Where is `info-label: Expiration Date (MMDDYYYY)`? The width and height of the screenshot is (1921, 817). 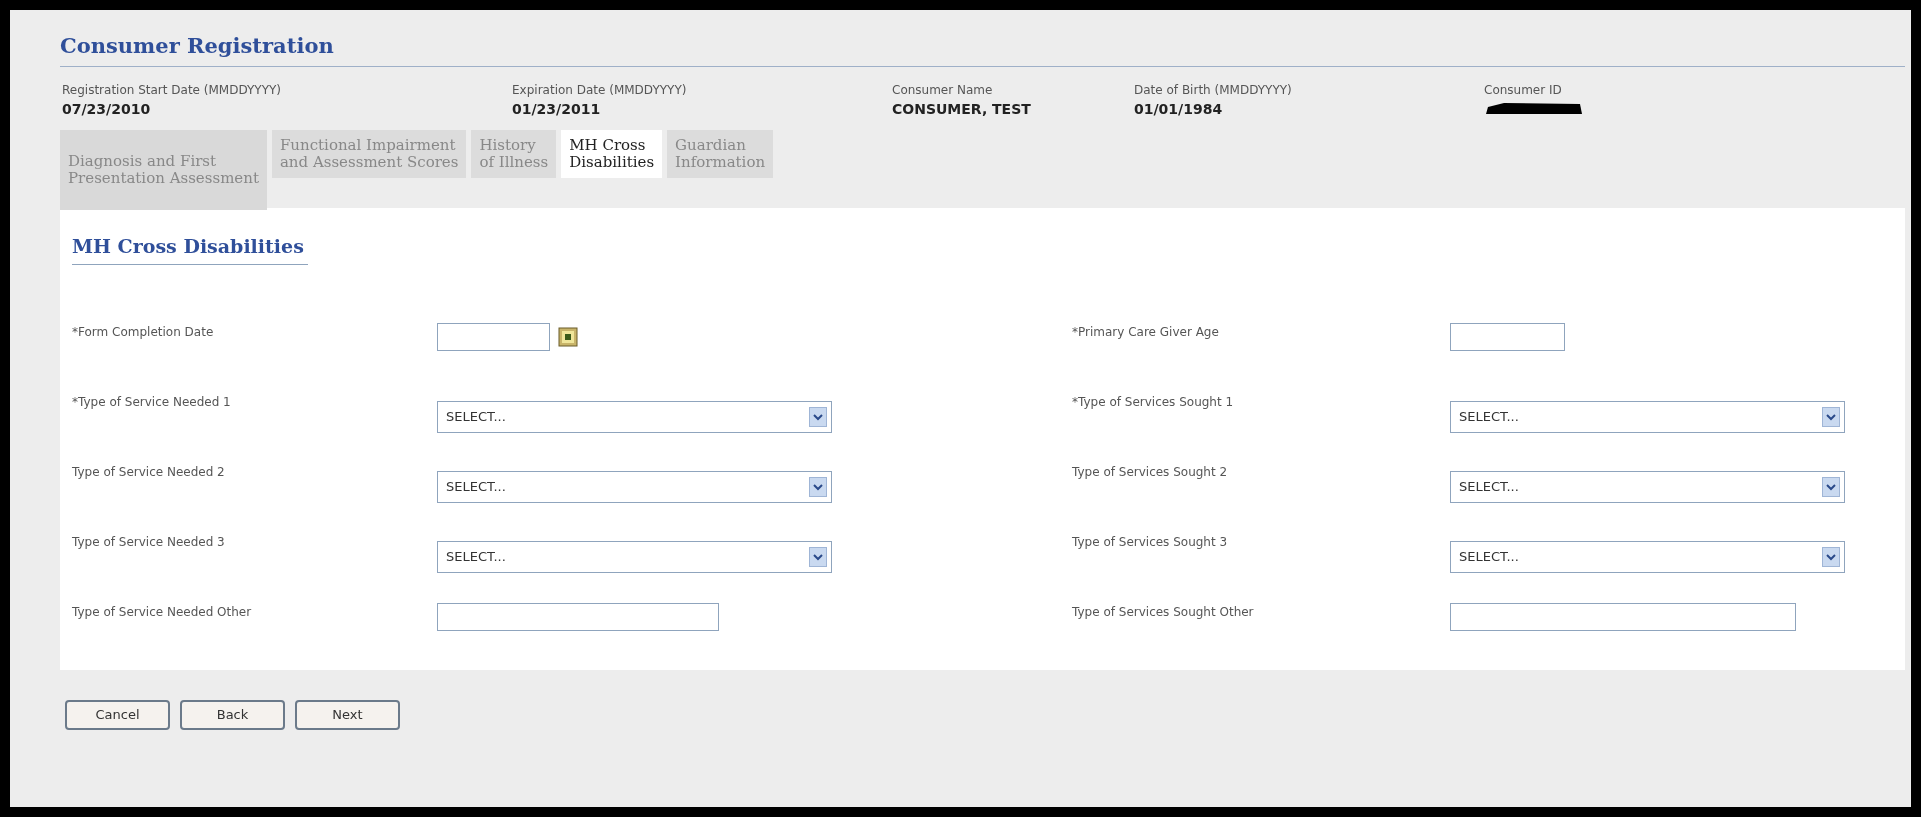 info-label: Expiration Date (MMDDYYYY) is located at coordinates (600, 90).